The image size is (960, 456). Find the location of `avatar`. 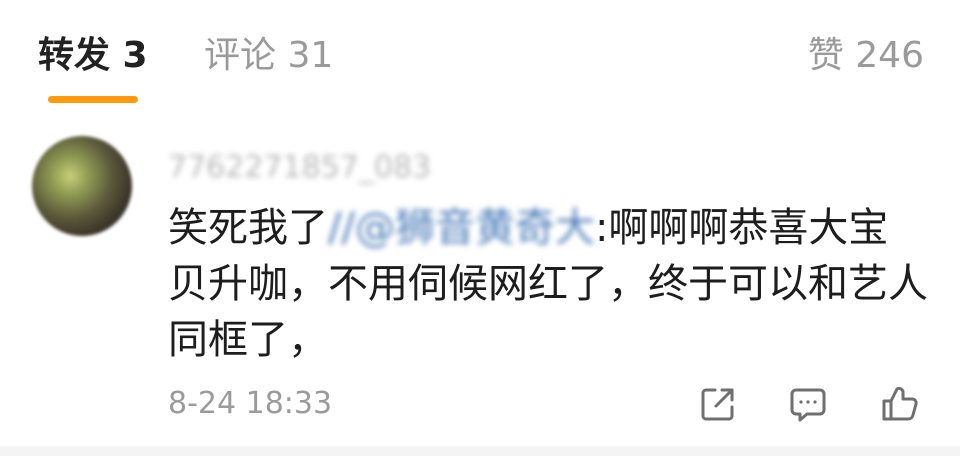

avatar is located at coordinates (82, 186).